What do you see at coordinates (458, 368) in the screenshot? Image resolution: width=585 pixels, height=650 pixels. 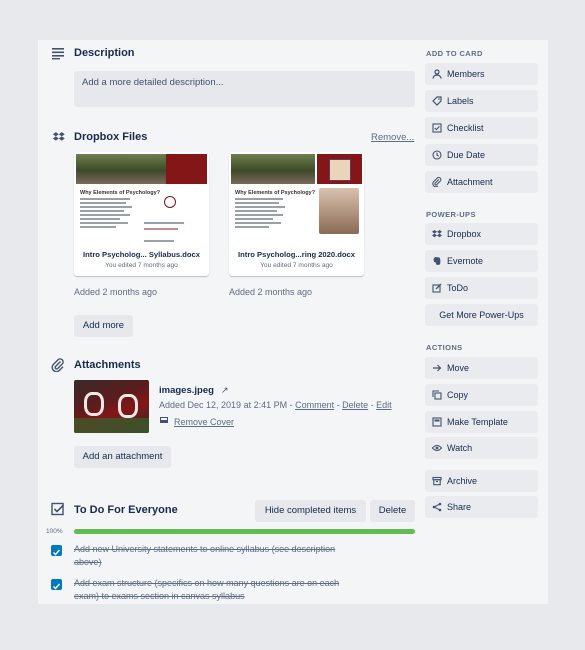 I see `move-label: Move` at bounding box center [458, 368].